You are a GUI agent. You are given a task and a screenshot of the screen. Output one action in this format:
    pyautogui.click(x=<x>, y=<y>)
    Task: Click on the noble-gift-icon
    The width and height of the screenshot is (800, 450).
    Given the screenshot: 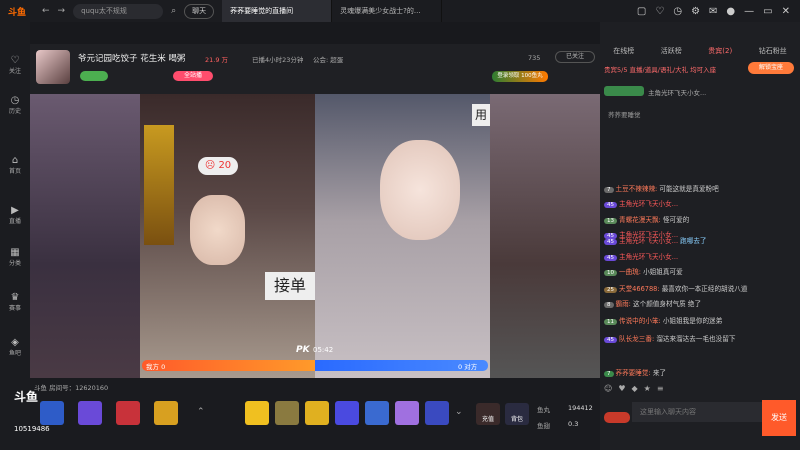 What is the action you would take?
    pyautogui.click(x=52, y=413)
    